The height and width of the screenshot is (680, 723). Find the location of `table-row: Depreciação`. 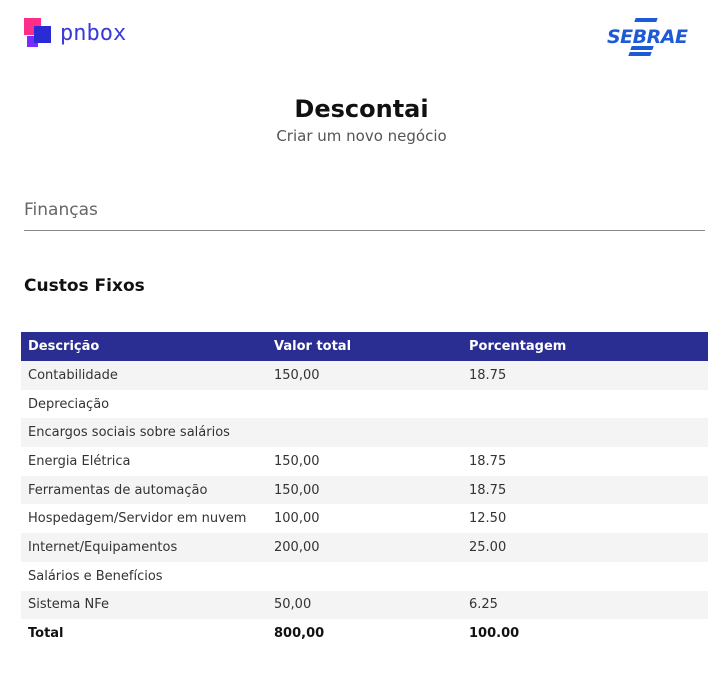

table-row: Depreciação is located at coordinates (364, 404).